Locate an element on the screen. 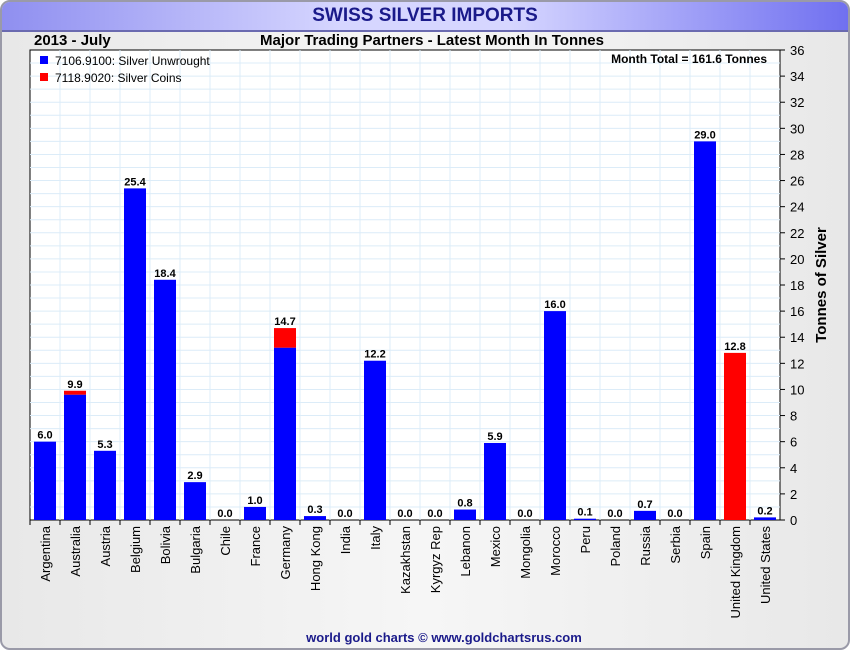 The image size is (850, 650). y-tick-label: 30 is located at coordinates (797, 128).